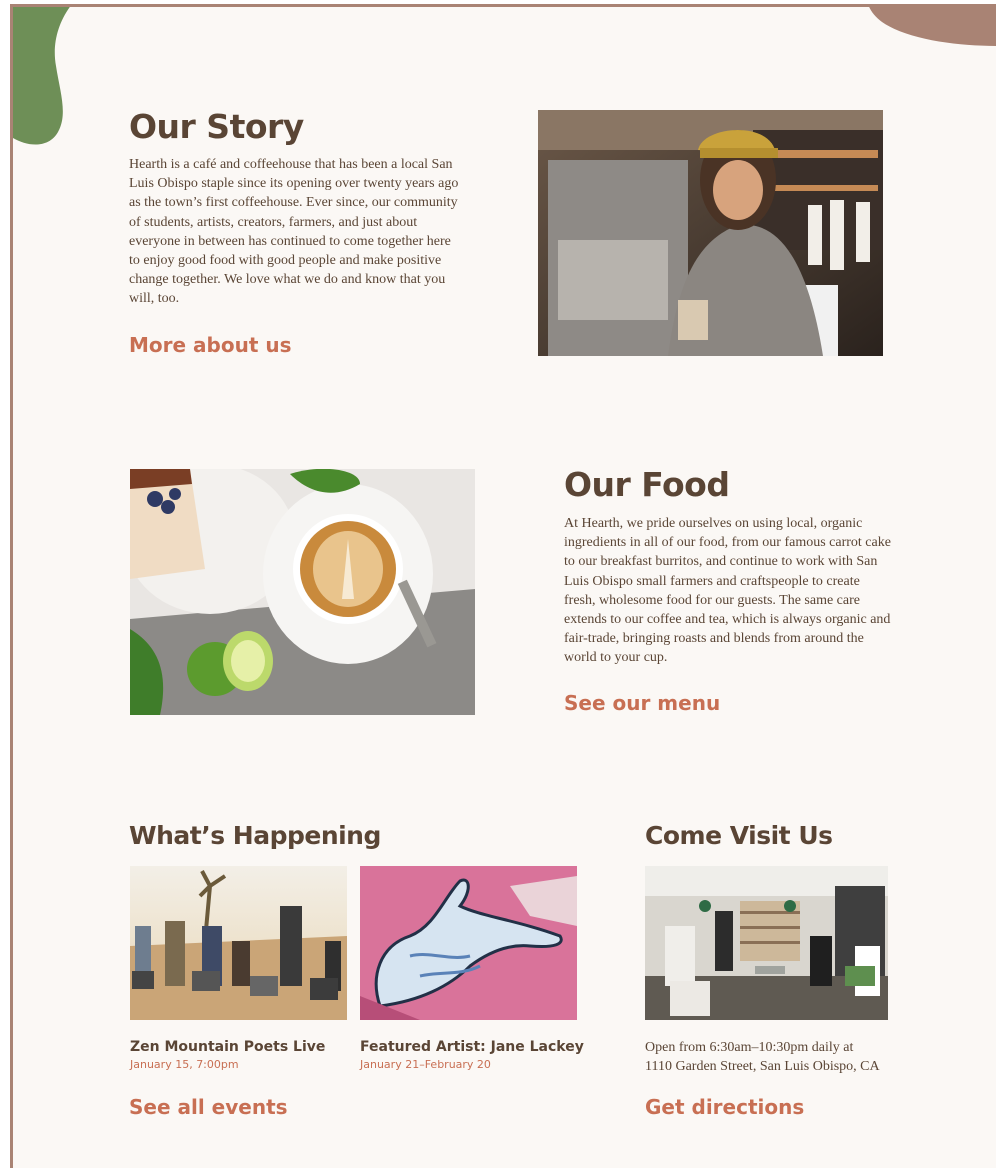 This screenshot has height=1168, width=996. I want to click on see-all-events-link: See all events, so click(208, 1107).